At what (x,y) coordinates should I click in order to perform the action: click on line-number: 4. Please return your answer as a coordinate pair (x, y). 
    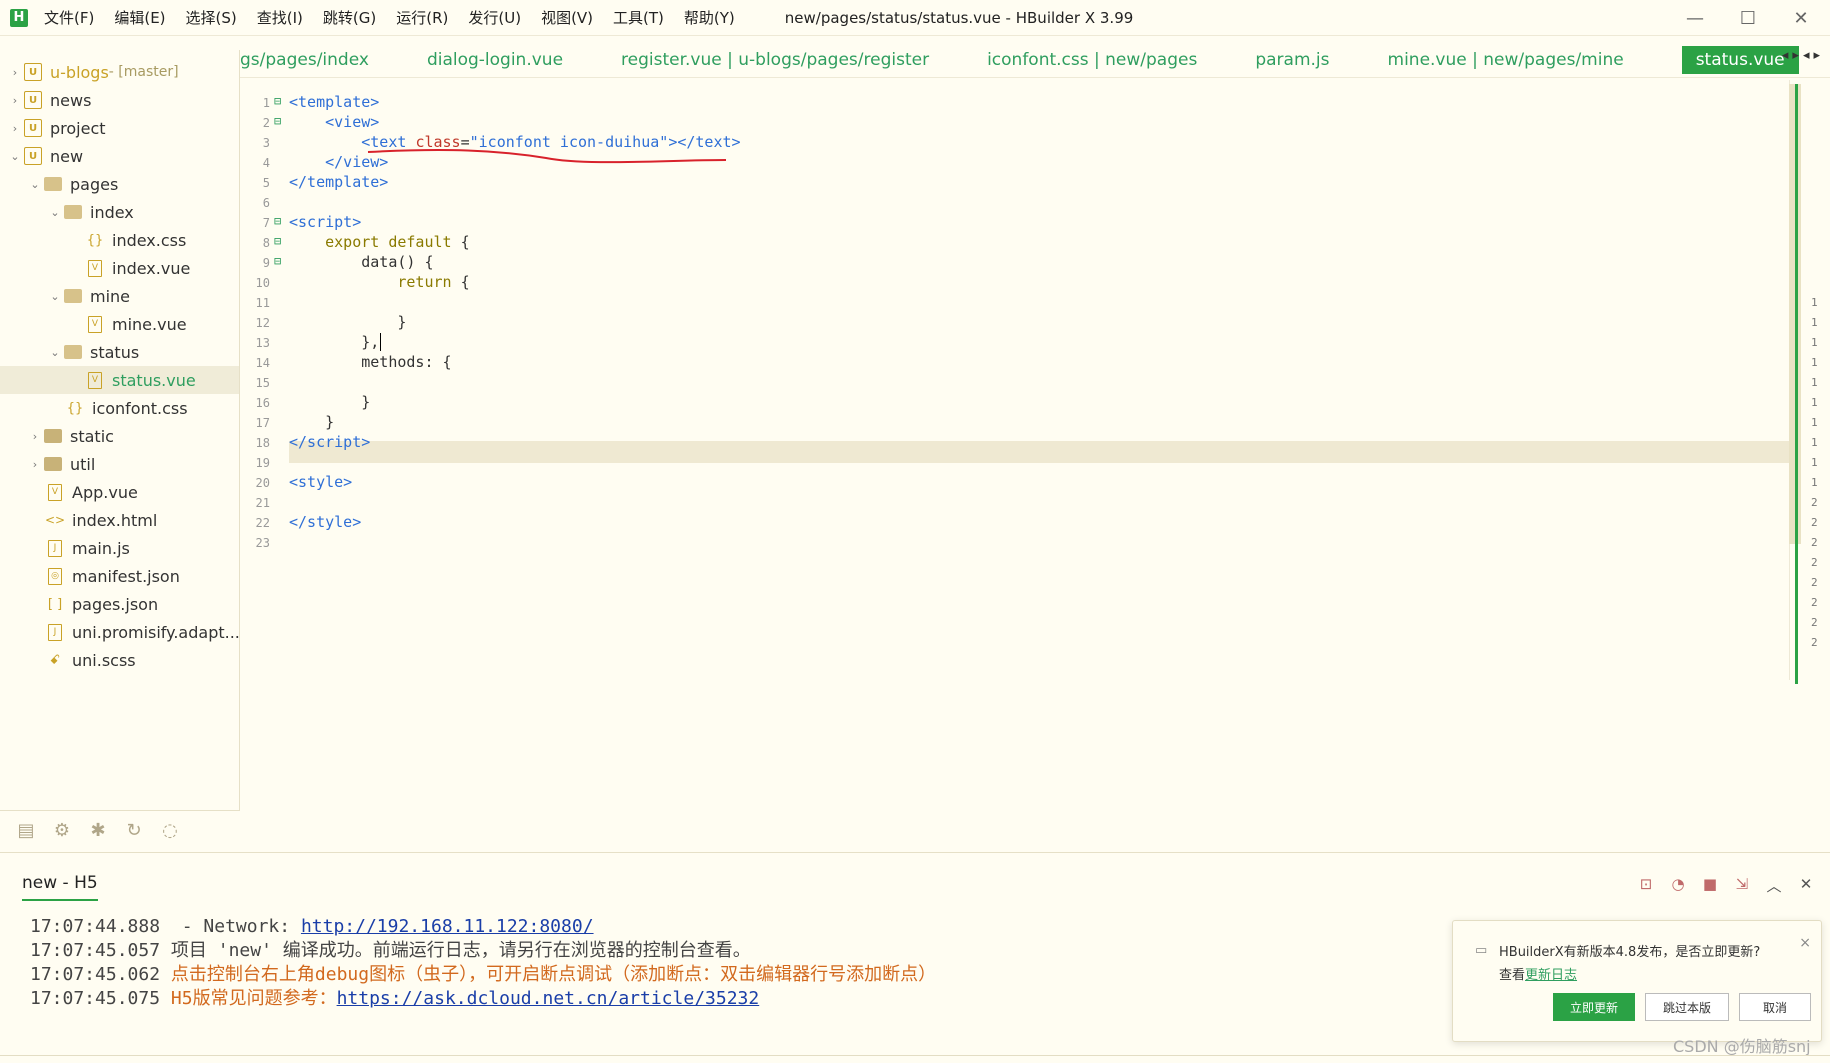
    Looking at the image, I should click on (255, 163).